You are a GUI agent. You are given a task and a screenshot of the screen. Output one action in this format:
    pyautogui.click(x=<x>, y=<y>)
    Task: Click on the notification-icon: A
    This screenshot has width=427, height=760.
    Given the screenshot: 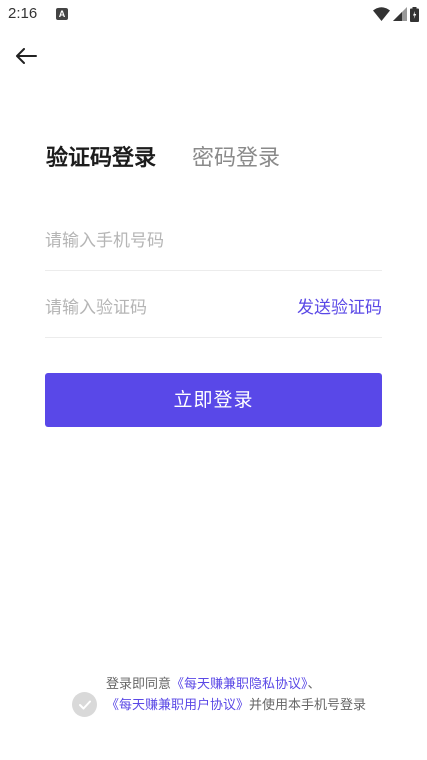 What is the action you would take?
    pyautogui.click(x=62, y=14)
    